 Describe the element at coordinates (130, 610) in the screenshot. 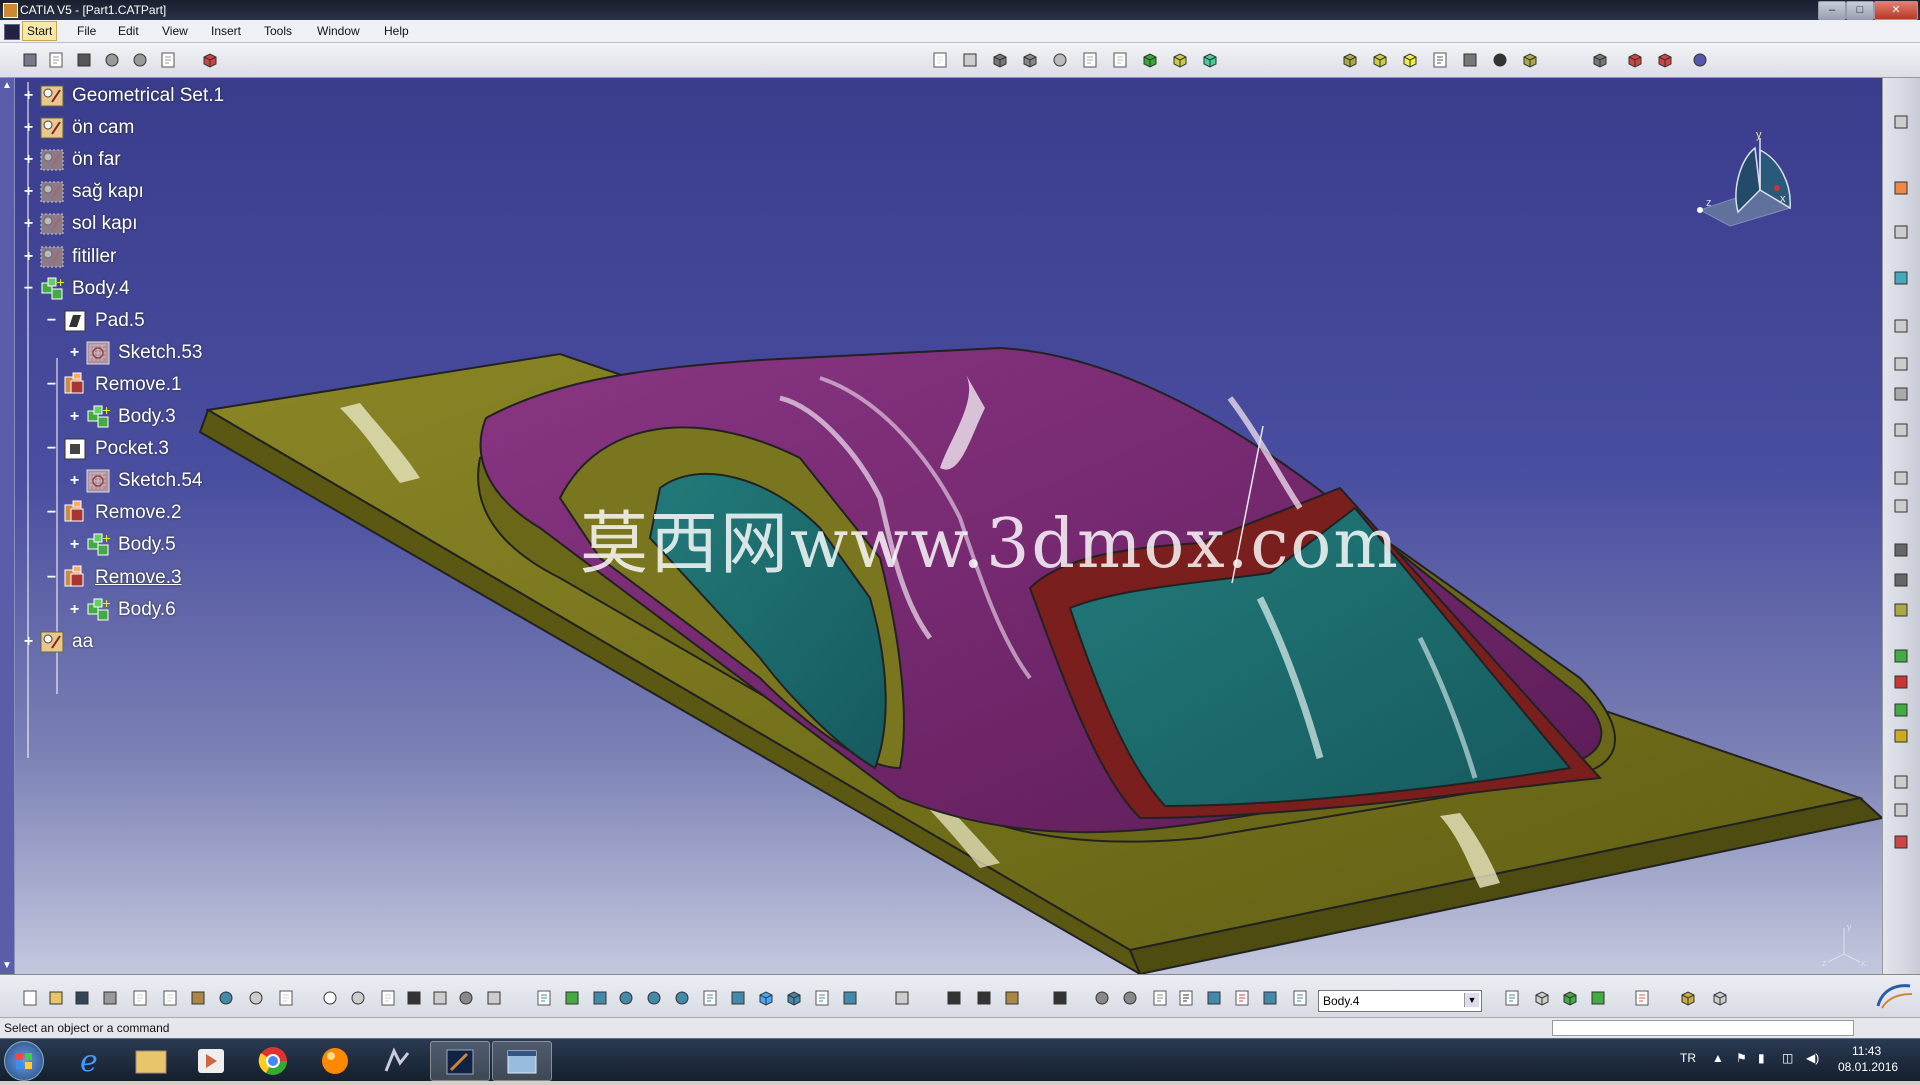

I see `tree-node: + Body.6` at that location.